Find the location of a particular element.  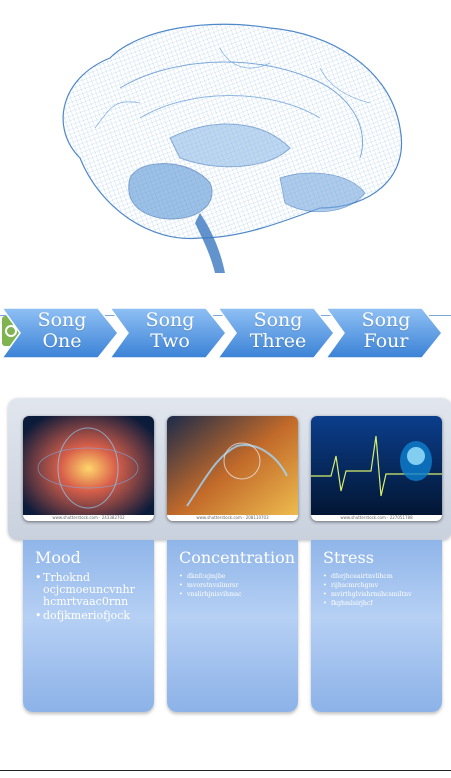

song-chevron-row: Song One Song Two Song Three Song Four is located at coordinates (225, 333).